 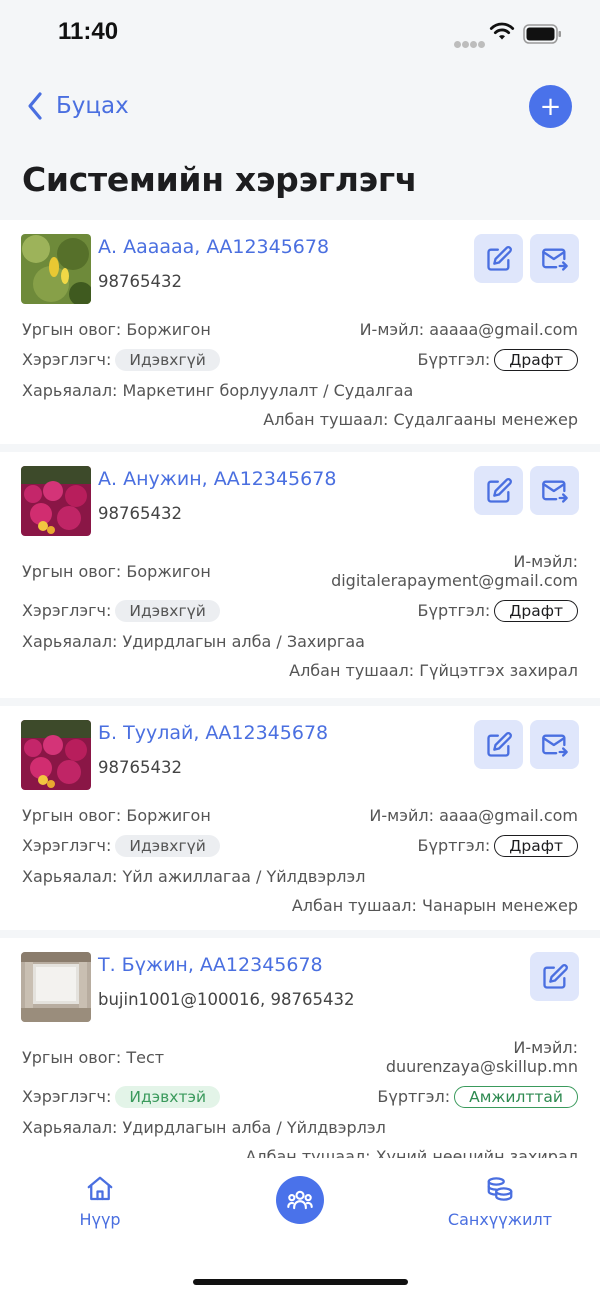 What do you see at coordinates (485, 419) in the screenshot?
I see `position-value: Судалгааны менежер` at bounding box center [485, 419].